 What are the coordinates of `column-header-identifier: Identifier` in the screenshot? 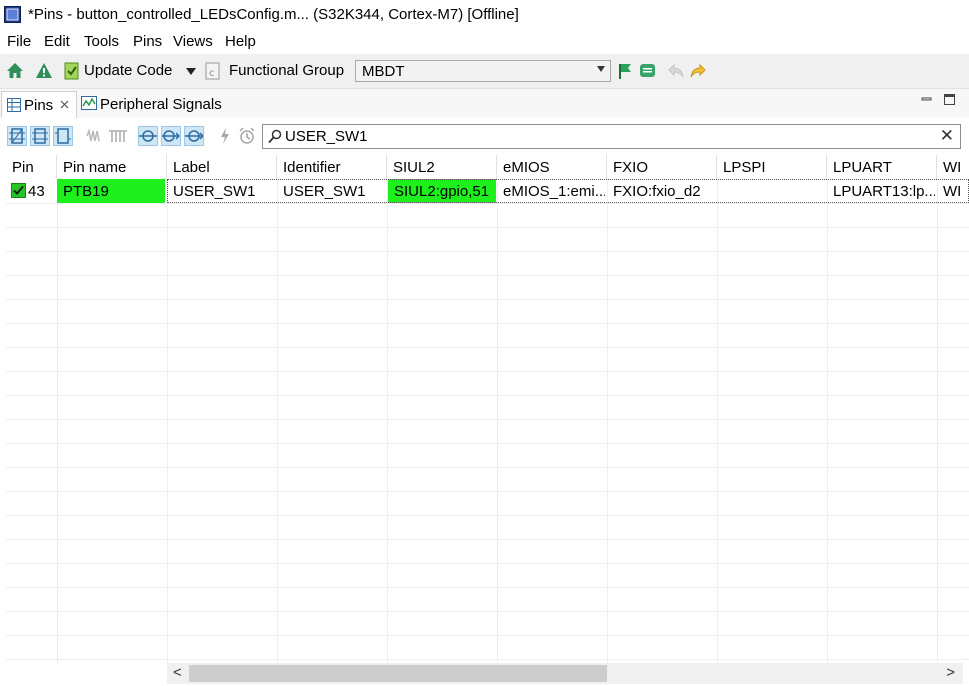 It's located at (332, 167).